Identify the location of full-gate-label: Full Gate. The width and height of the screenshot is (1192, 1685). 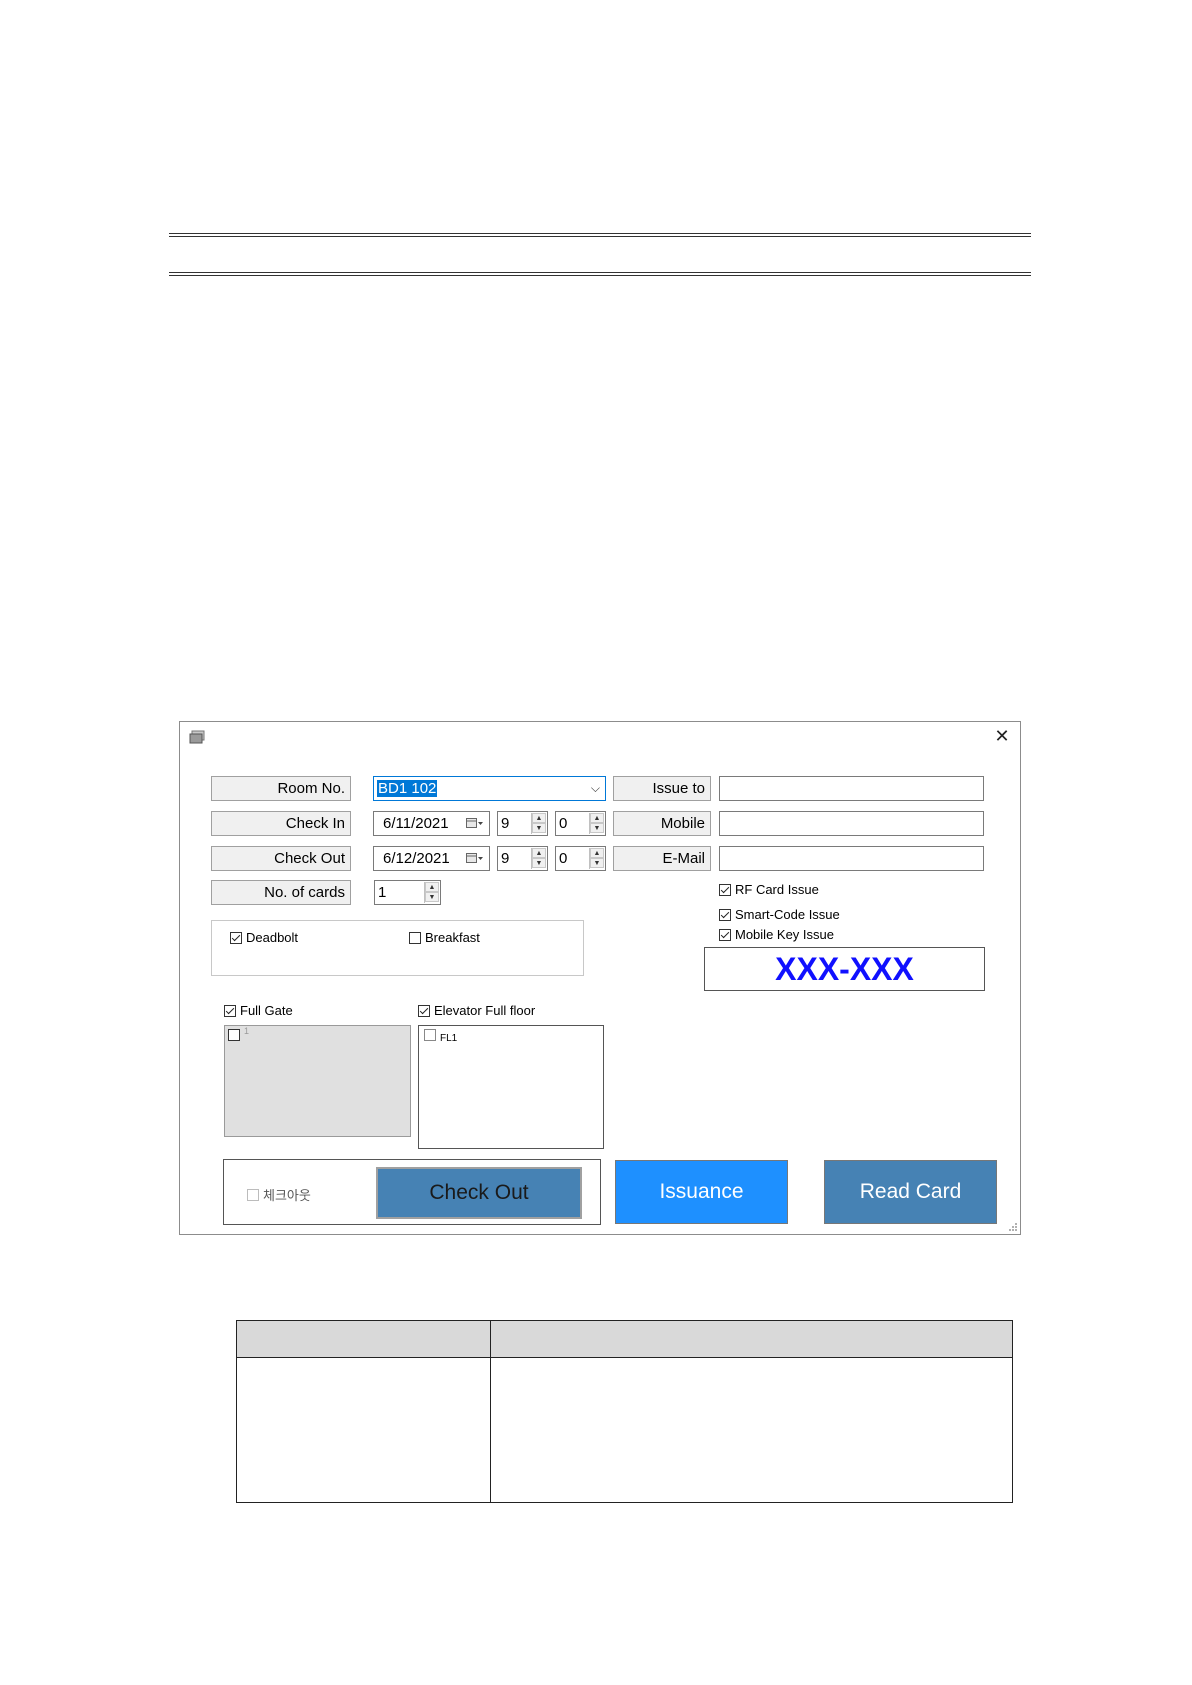
(266, 1010).